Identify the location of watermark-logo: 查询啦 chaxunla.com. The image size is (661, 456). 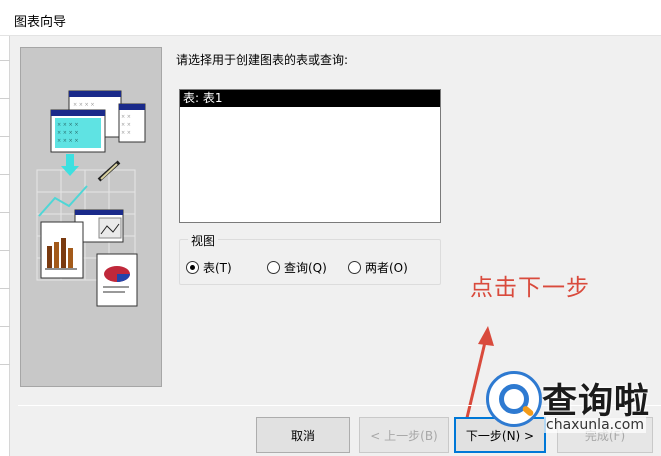
(571, 406).